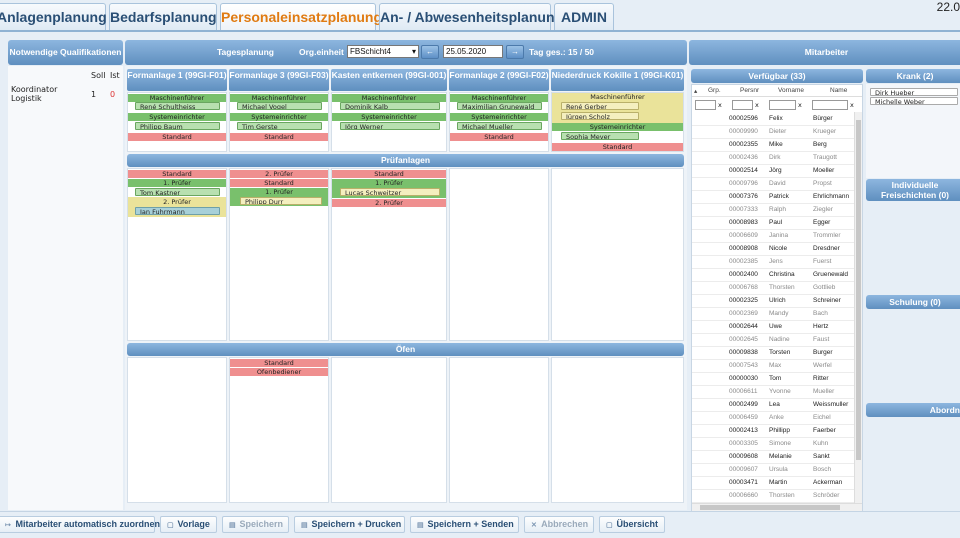  What do you see at coordinates (600, 116) in the screenshot?
I see `employee-chip: Jürgen Scholz` at bounding box center [600, 116].